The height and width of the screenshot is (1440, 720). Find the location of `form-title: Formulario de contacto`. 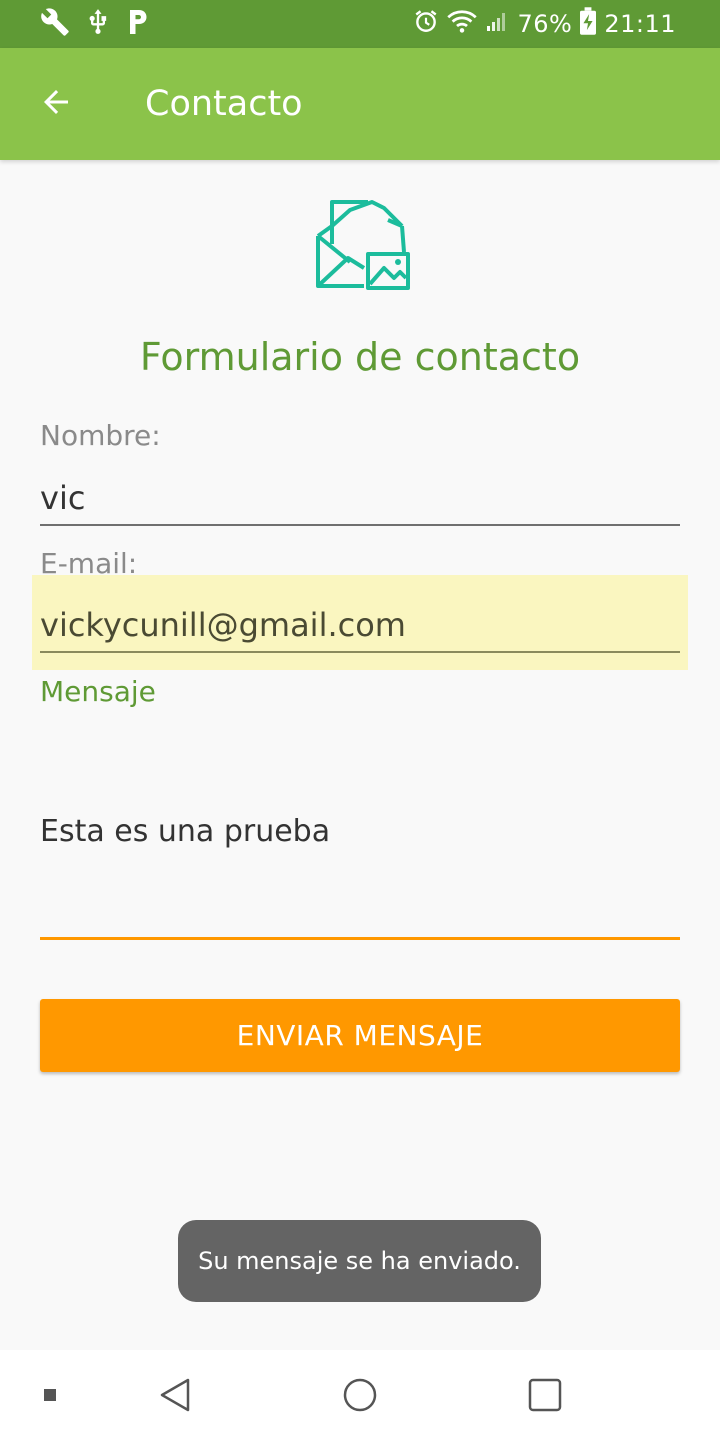

form-title: Formulario de contacto is located at coordinates (360, 357).